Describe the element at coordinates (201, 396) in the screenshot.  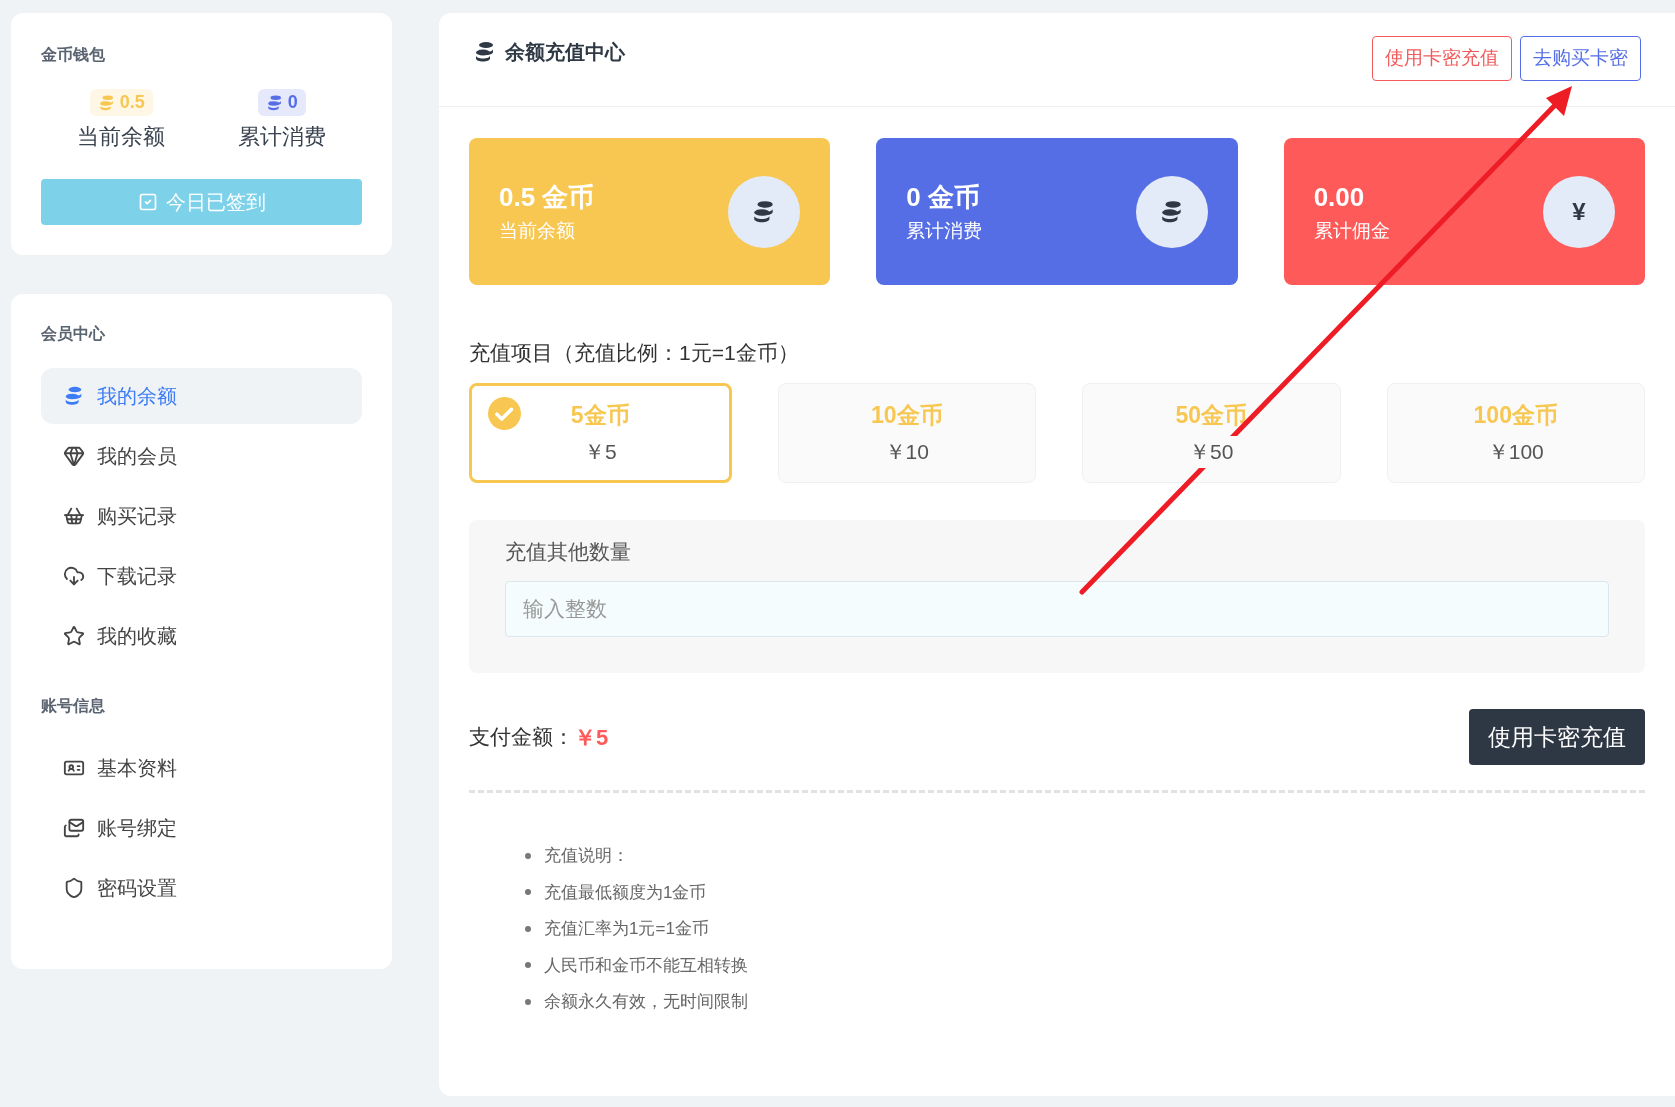
I see `sidebar-item: 我的余额` at that location.